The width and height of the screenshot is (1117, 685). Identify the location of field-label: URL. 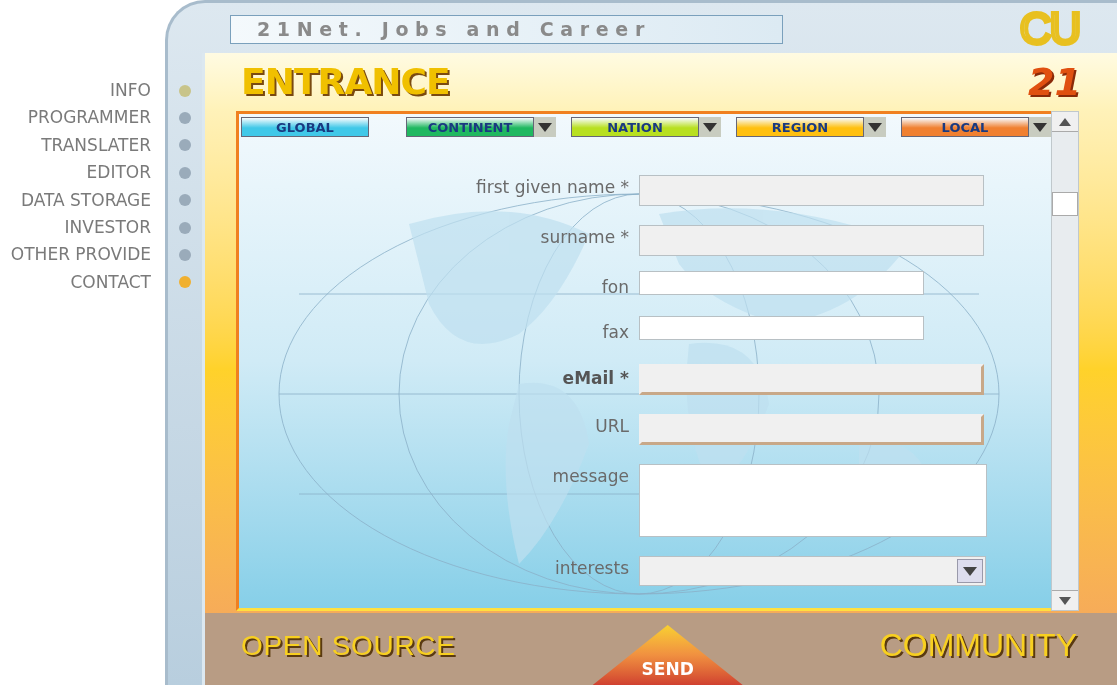
(612, 426).